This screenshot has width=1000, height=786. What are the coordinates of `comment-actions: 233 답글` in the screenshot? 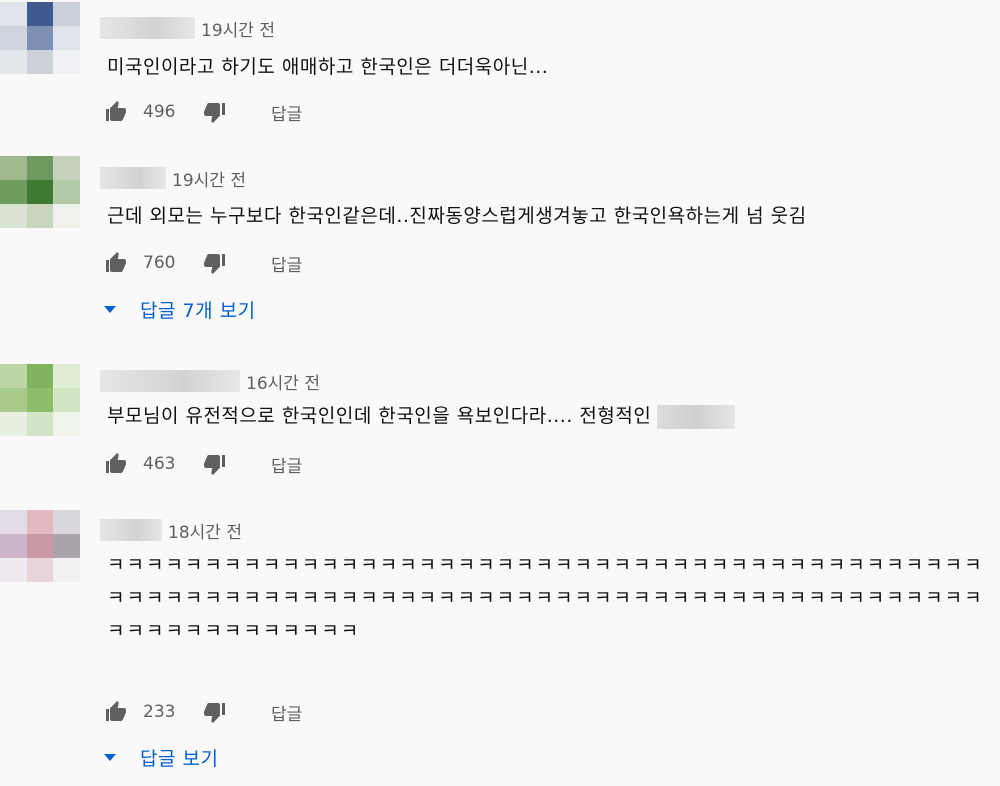 It's located at (203, 712).